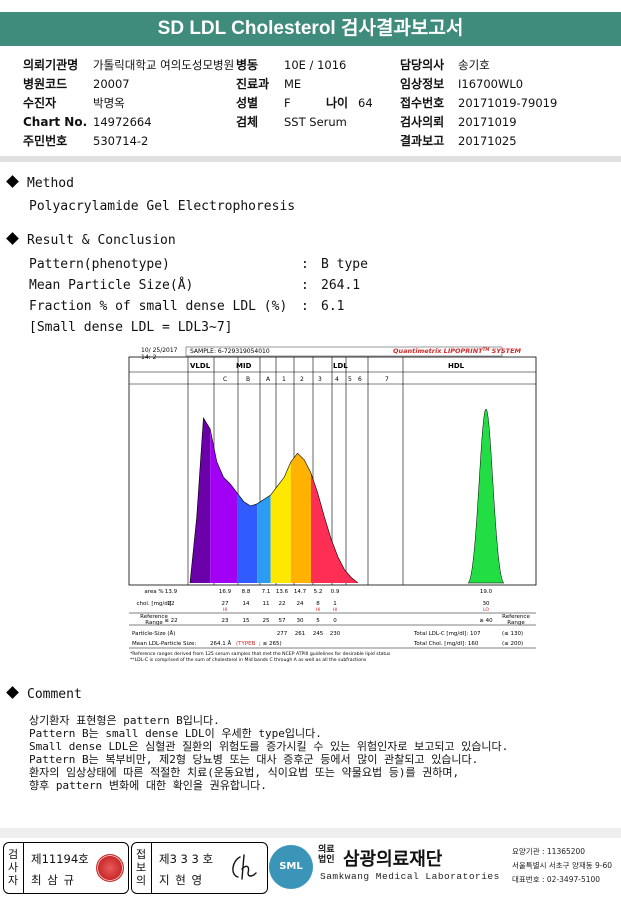 The width and height of the screenshot is (621, 902). What do you see at coordinates (45, 84) in the screenshot?
I see `label-hospital-code: 병원코드` at bounding box center [45, 84].